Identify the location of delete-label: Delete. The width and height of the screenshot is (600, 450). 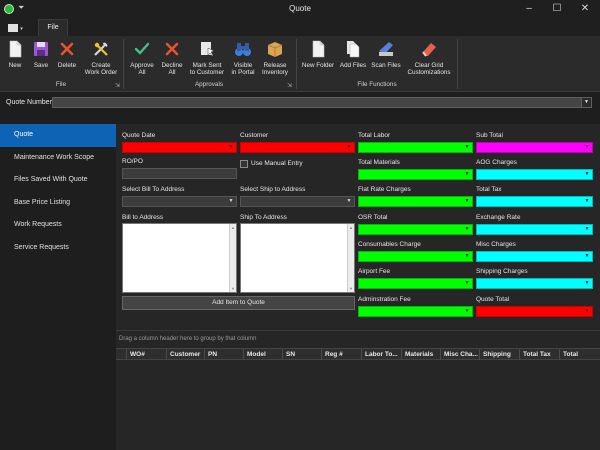
(67, 65).